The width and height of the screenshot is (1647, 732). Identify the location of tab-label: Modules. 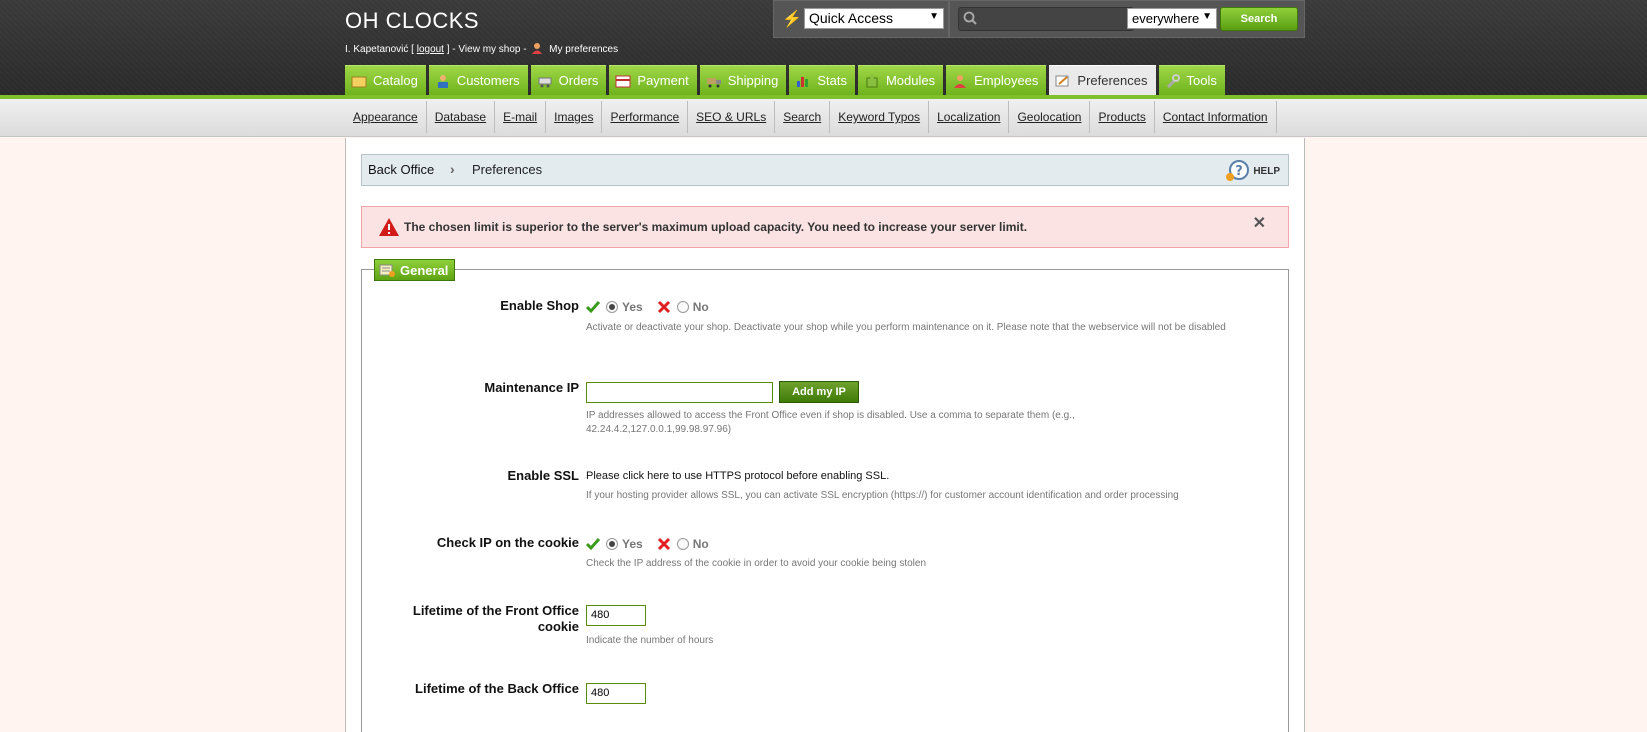
(910, 80).